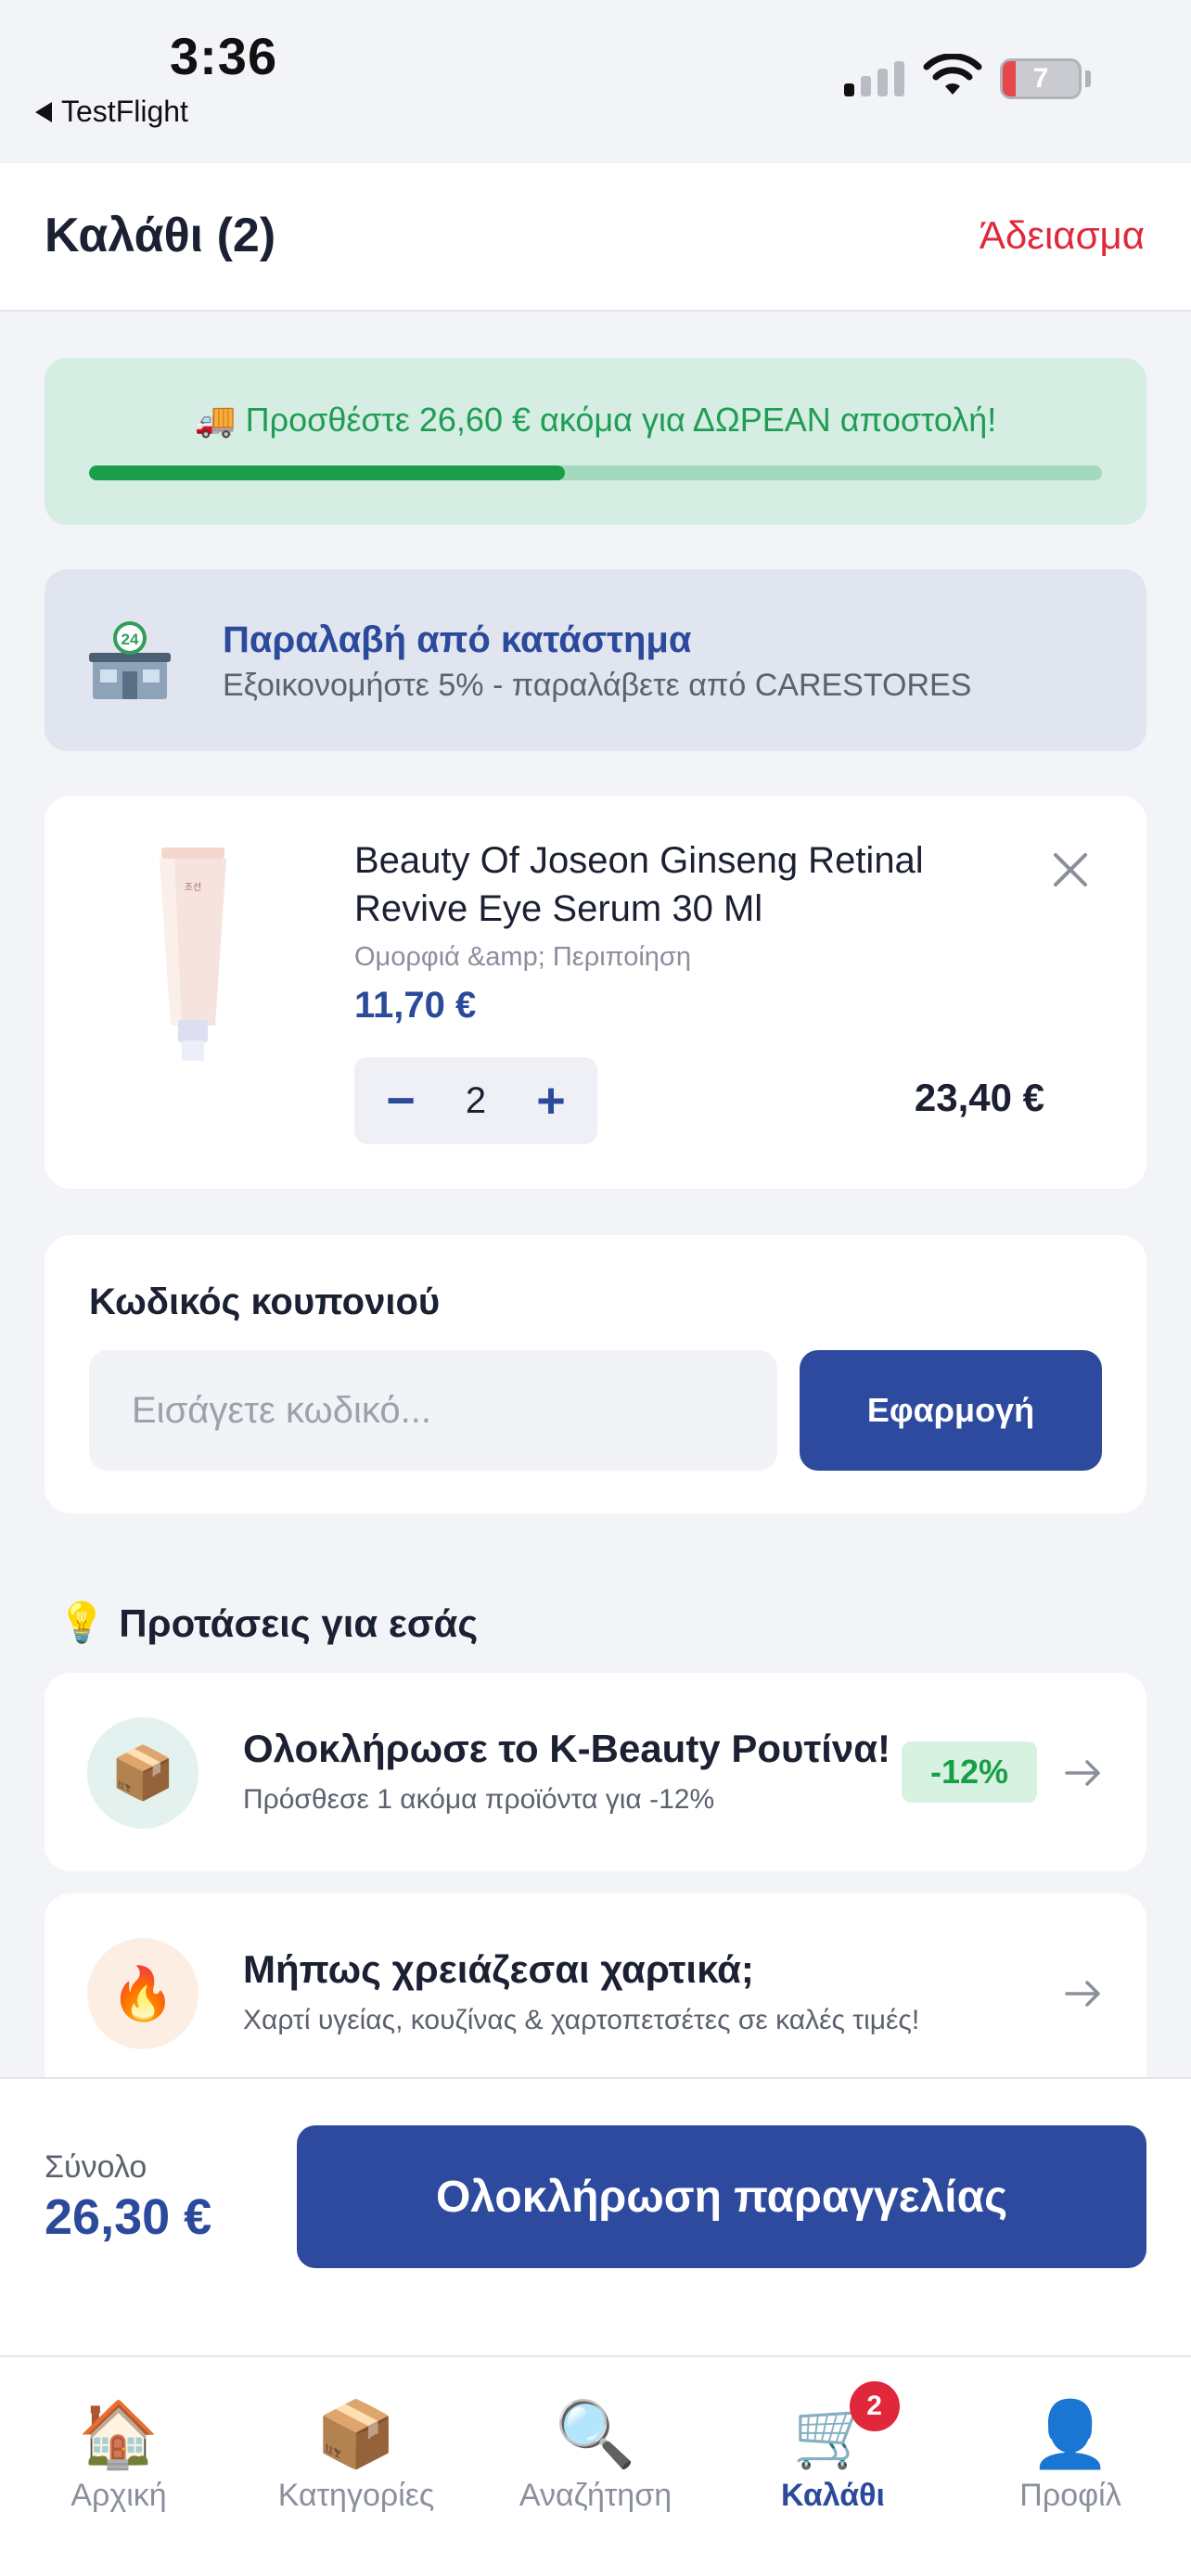 The width and height of the screenshot is (1191, 2576). Describe the element at coordinates (265, 1302) in the screenshot. I see `coupon-label: Κωδικός κουπονιού` at that location.